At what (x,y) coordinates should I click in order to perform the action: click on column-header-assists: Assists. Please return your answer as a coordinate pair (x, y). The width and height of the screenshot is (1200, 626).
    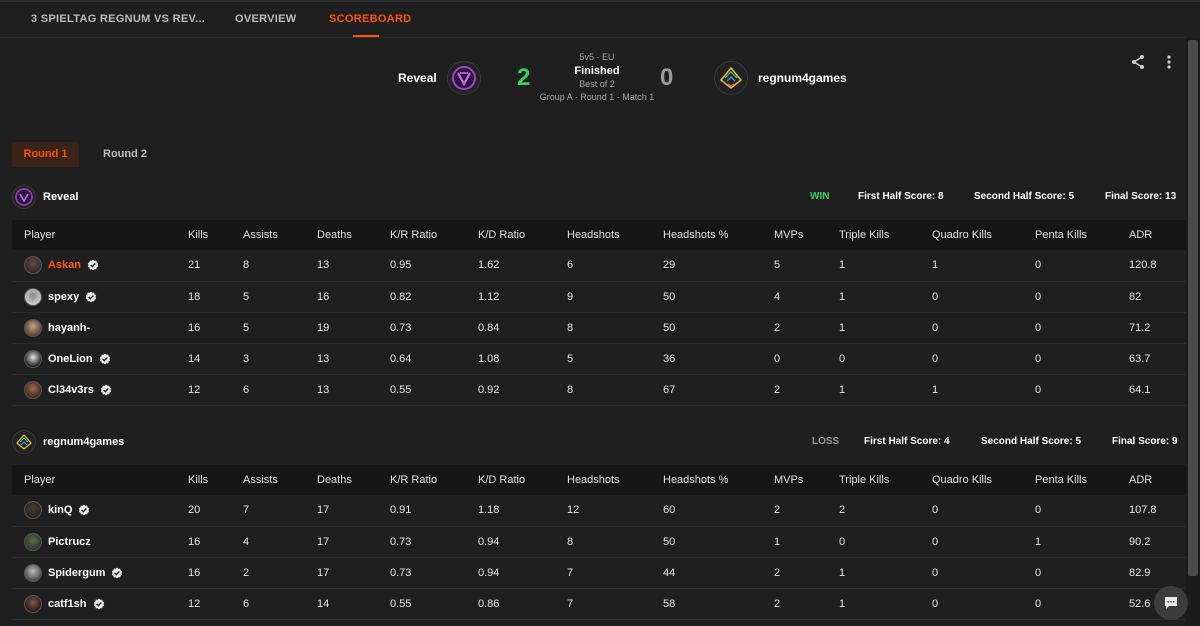
    Looking at the image, I should click on (260, 480).